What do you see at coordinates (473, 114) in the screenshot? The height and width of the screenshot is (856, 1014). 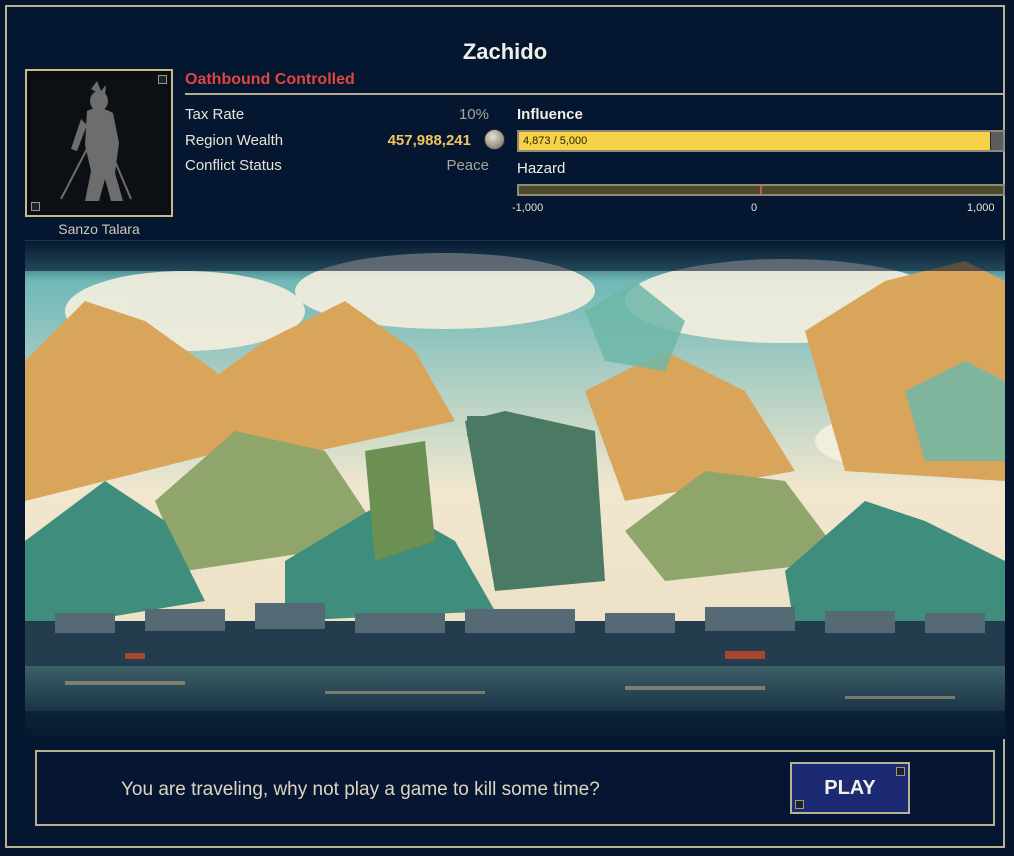 I see `tax-rate-value: 10%` at bounding box center [473, 114].